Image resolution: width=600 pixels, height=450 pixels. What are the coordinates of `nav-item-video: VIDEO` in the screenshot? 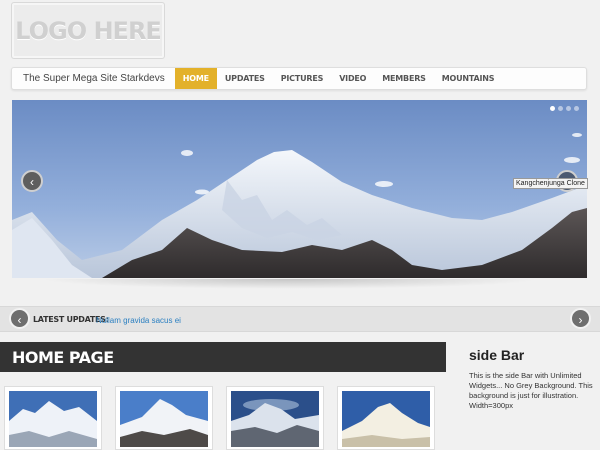 It's located at (352, 78).